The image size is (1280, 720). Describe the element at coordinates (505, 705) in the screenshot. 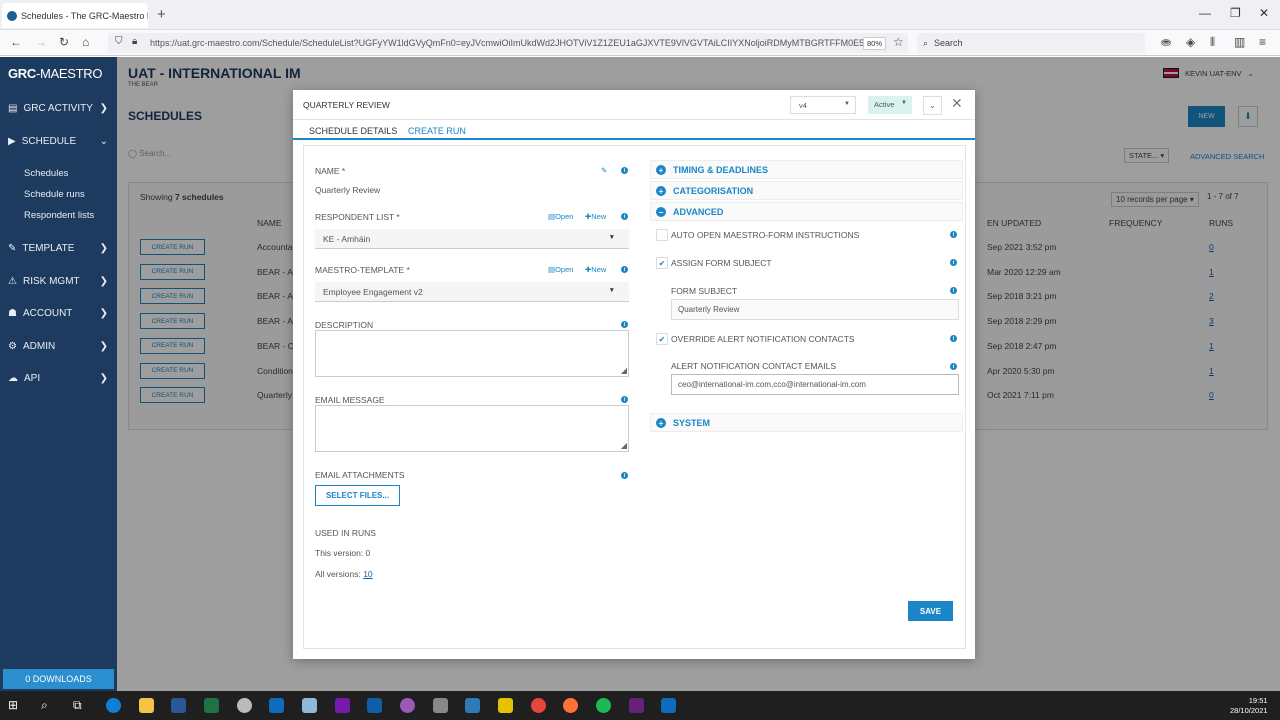

I see `sticky-notes-icon` at that location.